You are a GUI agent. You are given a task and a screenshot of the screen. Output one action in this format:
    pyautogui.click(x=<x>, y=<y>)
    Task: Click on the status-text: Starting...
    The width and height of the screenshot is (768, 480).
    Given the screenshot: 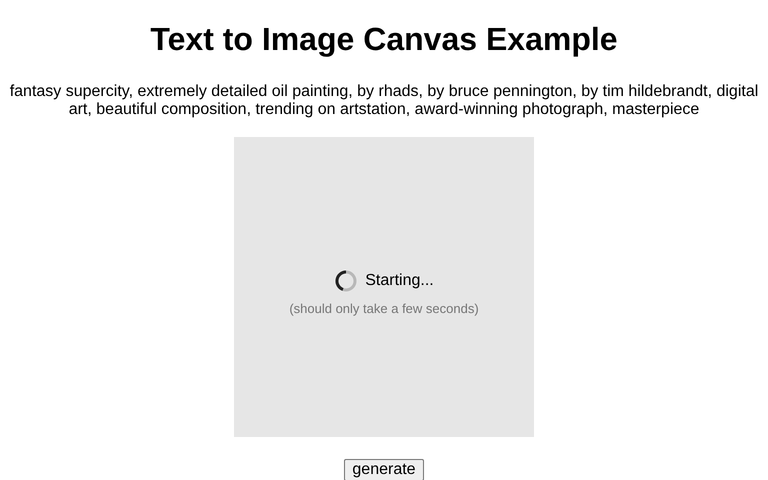 What is the action you would take?
    pyautogui.click(x=399, y=281)
    